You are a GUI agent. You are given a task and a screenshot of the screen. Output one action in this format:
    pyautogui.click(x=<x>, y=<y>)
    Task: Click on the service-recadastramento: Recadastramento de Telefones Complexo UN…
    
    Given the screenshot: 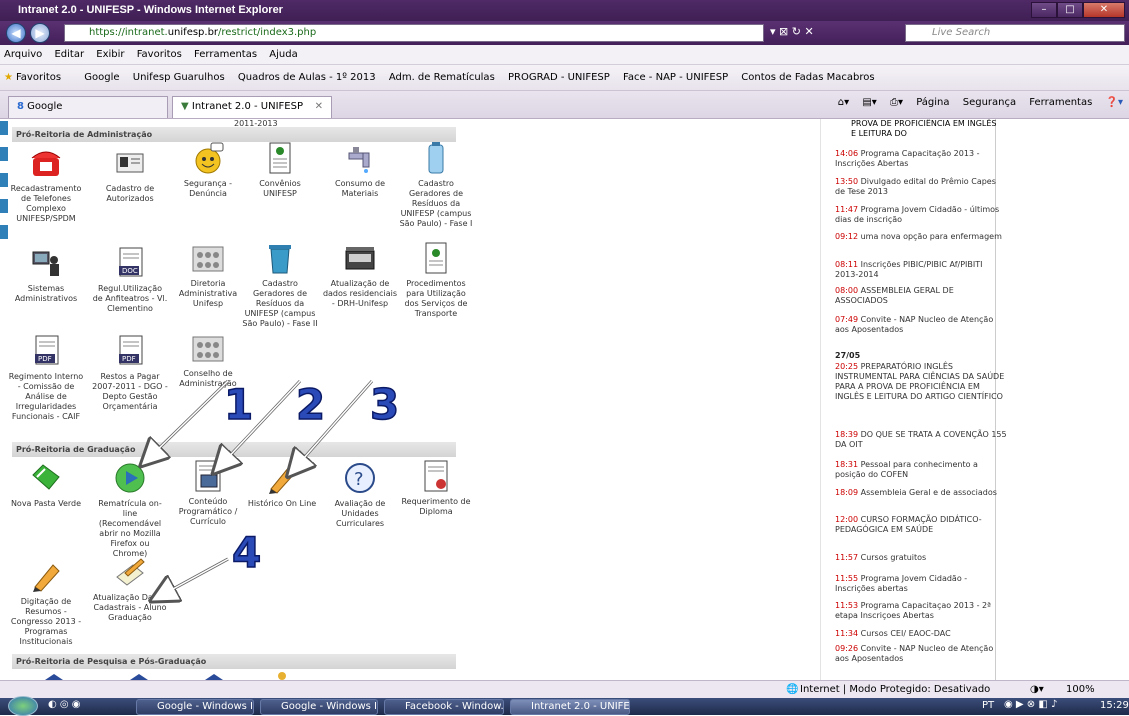 What is the action you would take?
    pyautogui.click(x=46, y=185)
    